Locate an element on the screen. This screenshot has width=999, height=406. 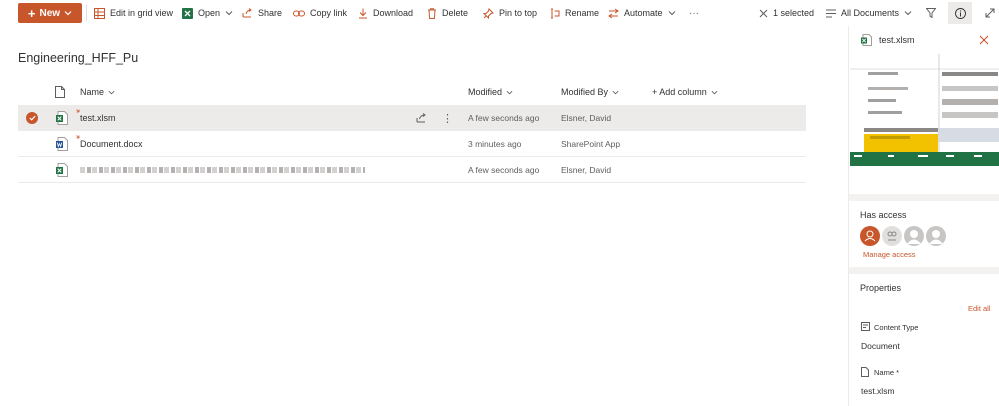
view-switcher: All Documents is located at coordinates (869, 13).